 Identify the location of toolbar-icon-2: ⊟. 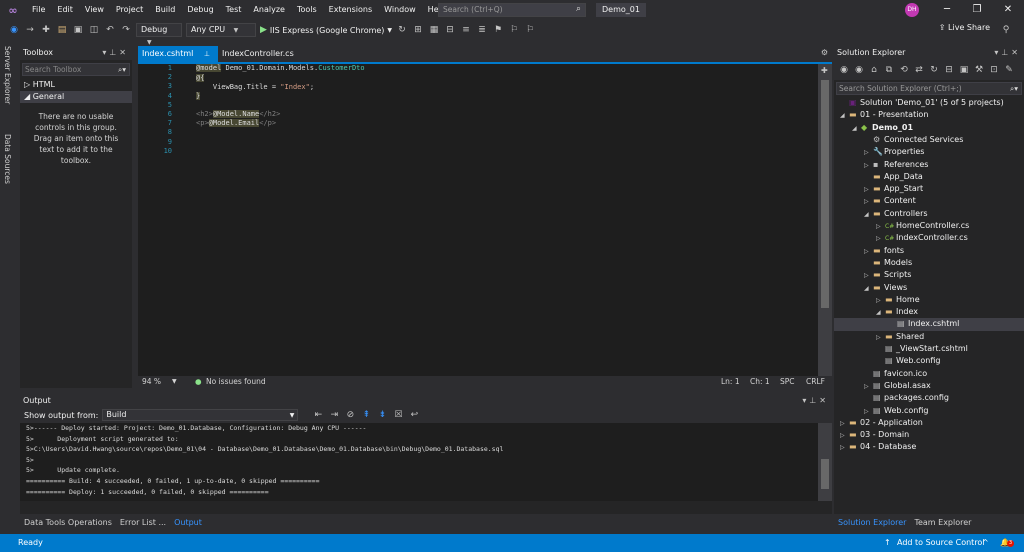
(450, 30).